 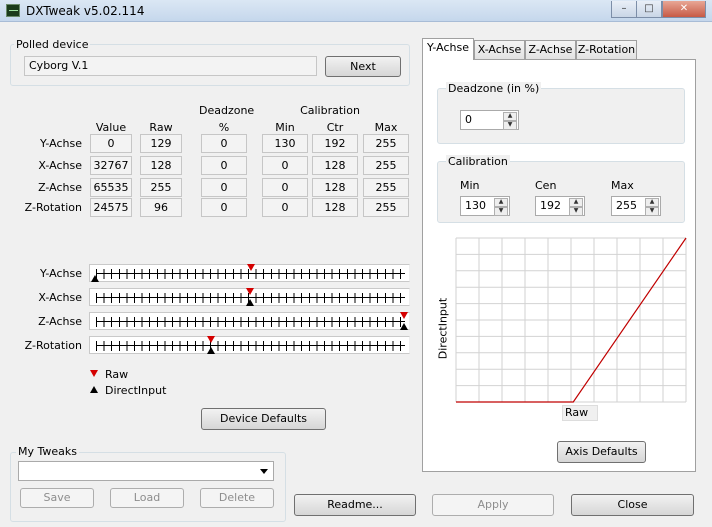 What do you see at coordinates (227, 110) in the screenshot?
I see `deadzone-header: Deadzone` at bounding box center [227, 110].